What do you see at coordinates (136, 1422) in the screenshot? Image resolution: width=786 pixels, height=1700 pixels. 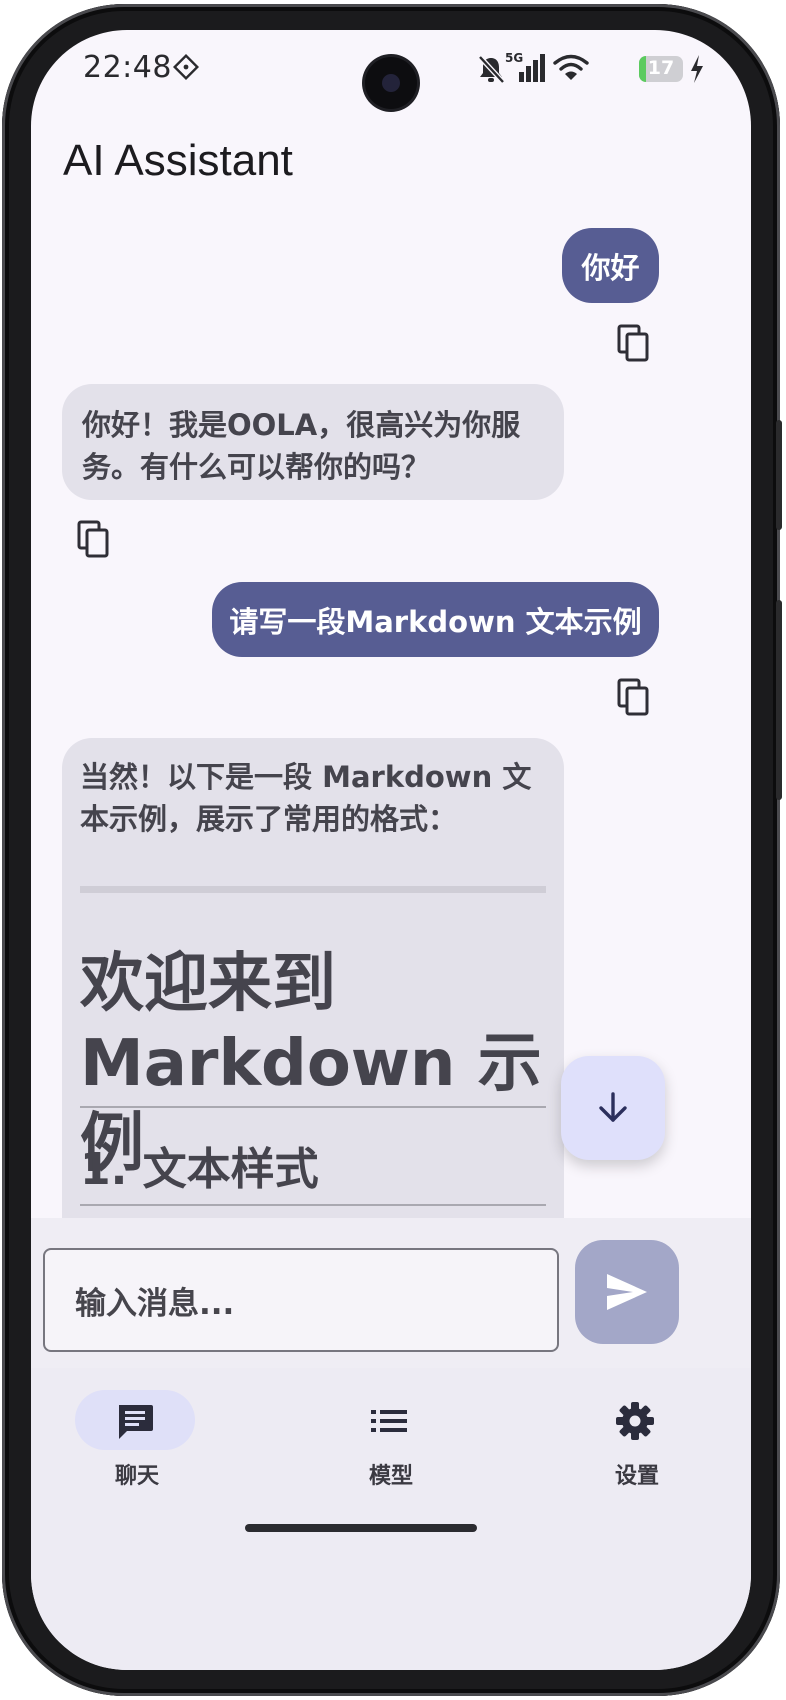 I see `chat-icon` at bounding box center [136, 1422].